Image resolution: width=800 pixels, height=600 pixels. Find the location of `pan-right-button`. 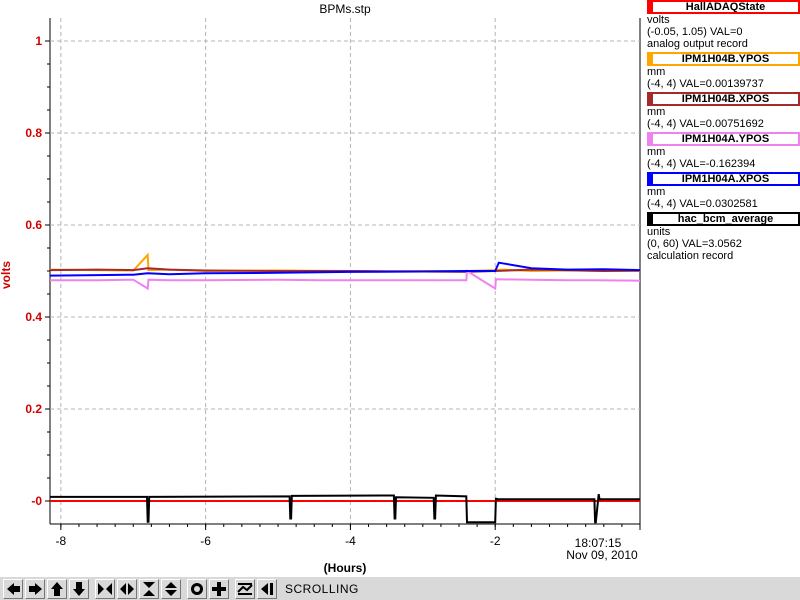

pan-right-button is located at coordinates (35, 588).